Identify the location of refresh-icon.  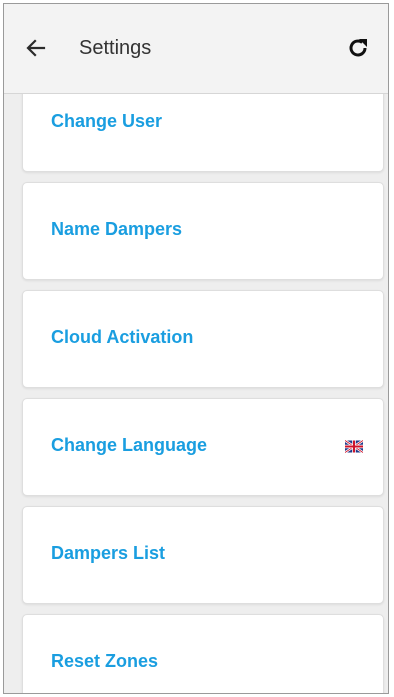
(358, 48).